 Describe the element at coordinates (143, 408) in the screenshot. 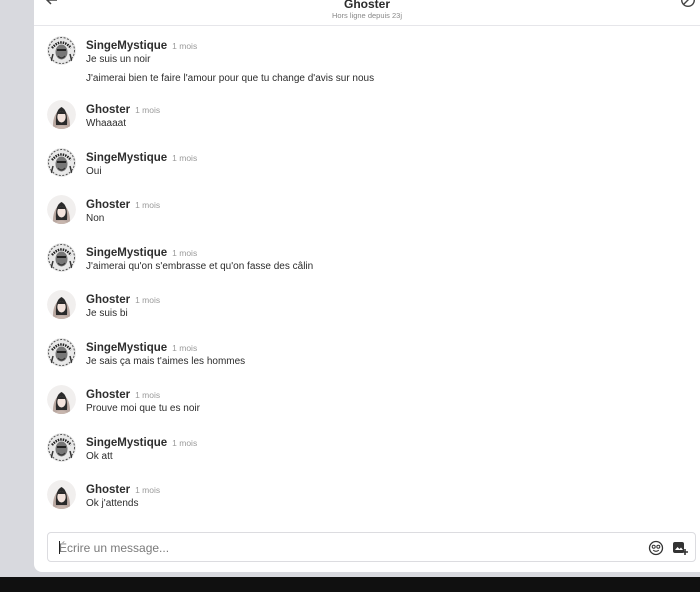

I see `message-text: Prouve moi que tu es noir` at that location.